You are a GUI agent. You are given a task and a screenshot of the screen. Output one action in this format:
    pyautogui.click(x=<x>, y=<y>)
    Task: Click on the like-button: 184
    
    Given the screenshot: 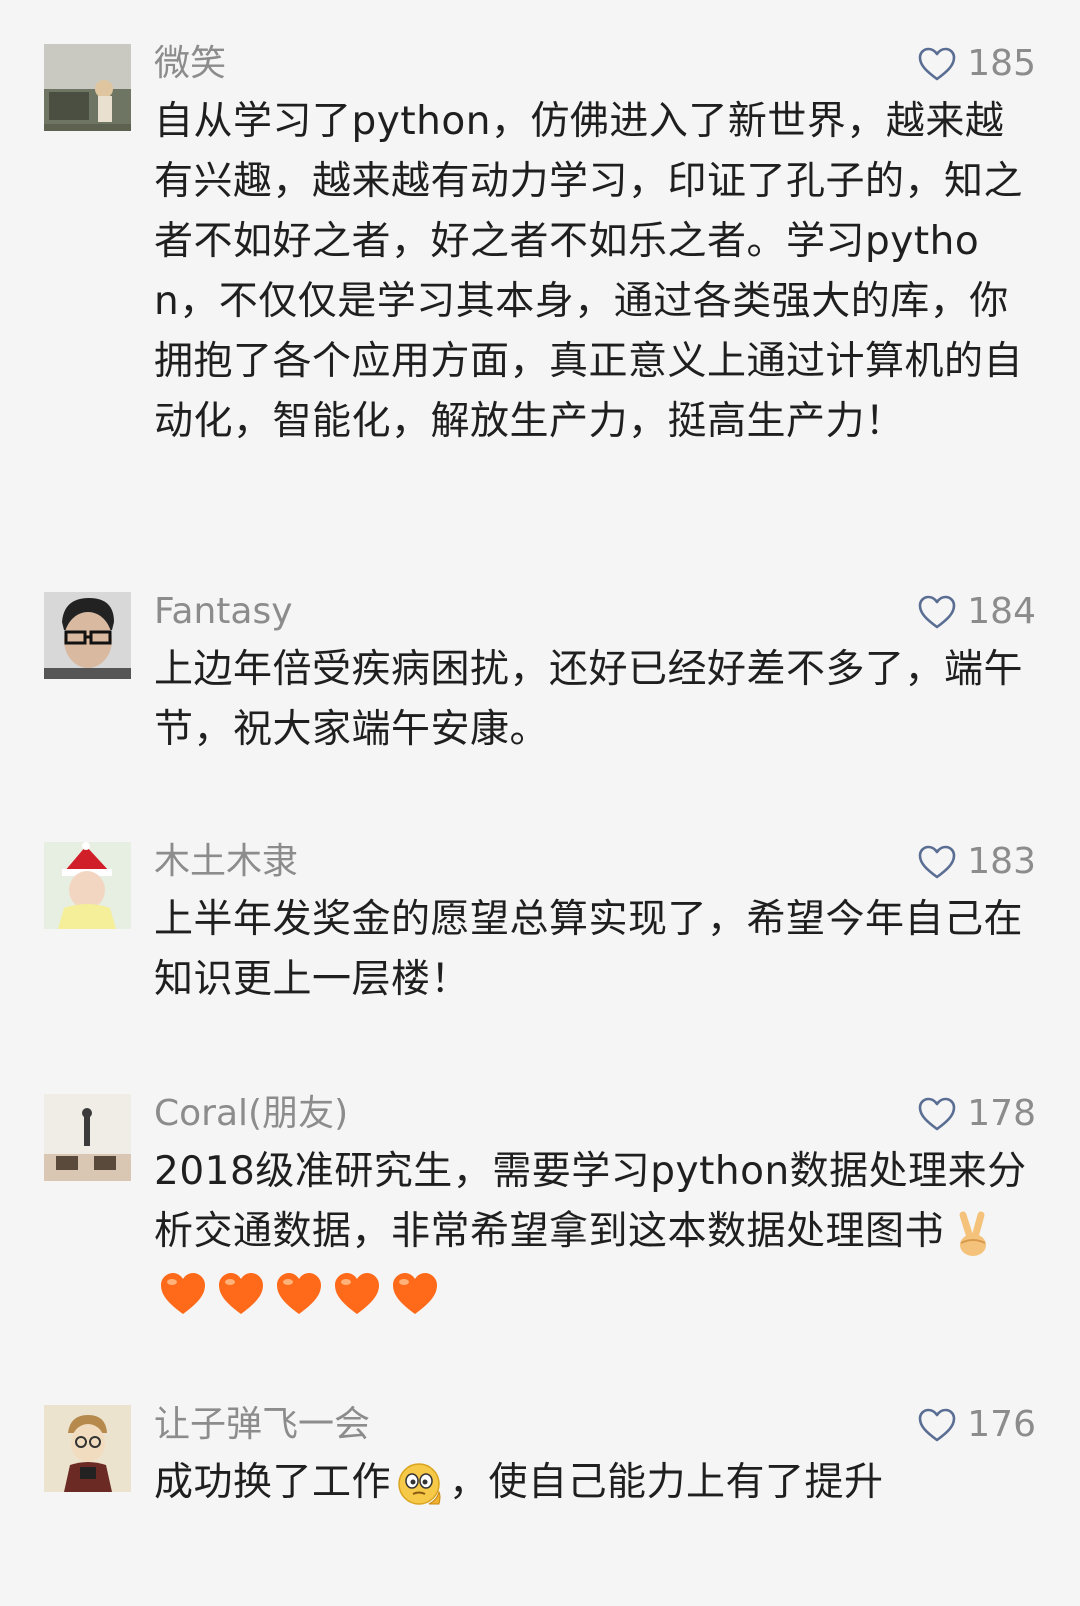 What is the action you would take?
    pyautogui.click(x=976, y=612)
    